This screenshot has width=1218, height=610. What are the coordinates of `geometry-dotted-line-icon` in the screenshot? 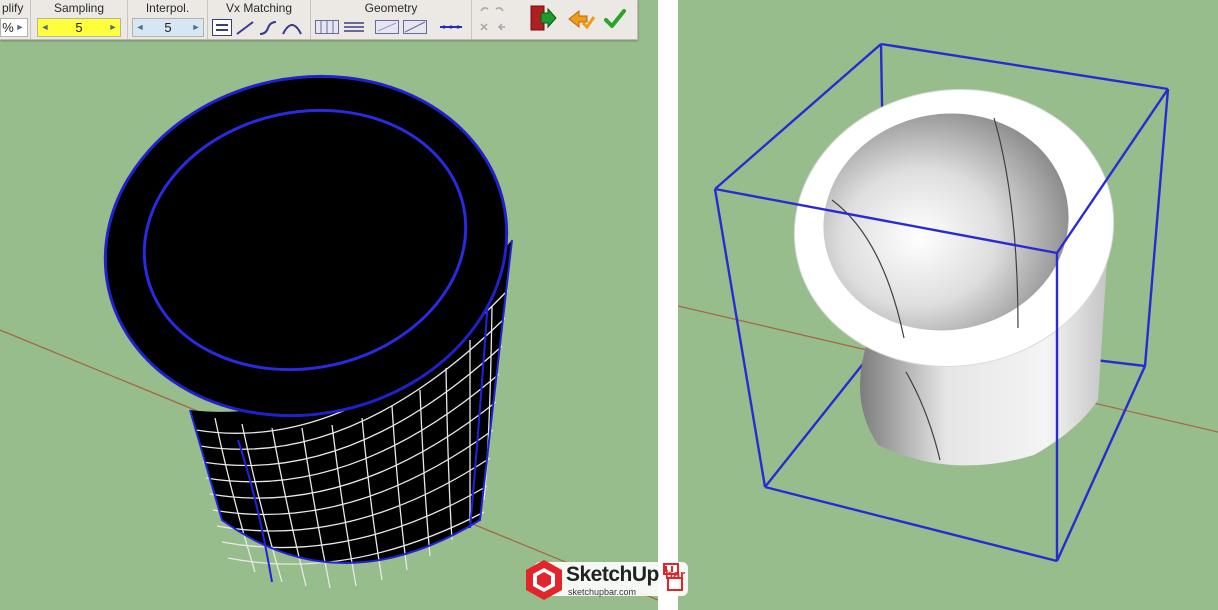 It's located at (451, 27).